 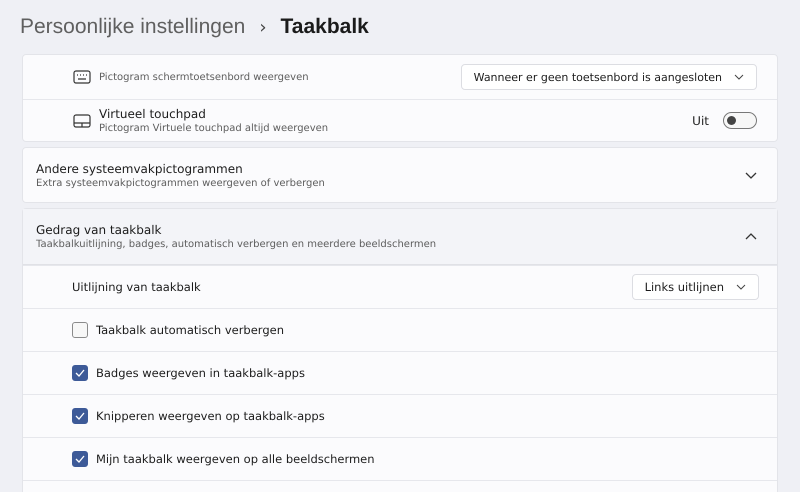 What do you see at coordinates (204, 77) in the screenshot?
I see `setting-description: Pictogram schermtoetsenbord weergeven` at bounding box center [204, 77].